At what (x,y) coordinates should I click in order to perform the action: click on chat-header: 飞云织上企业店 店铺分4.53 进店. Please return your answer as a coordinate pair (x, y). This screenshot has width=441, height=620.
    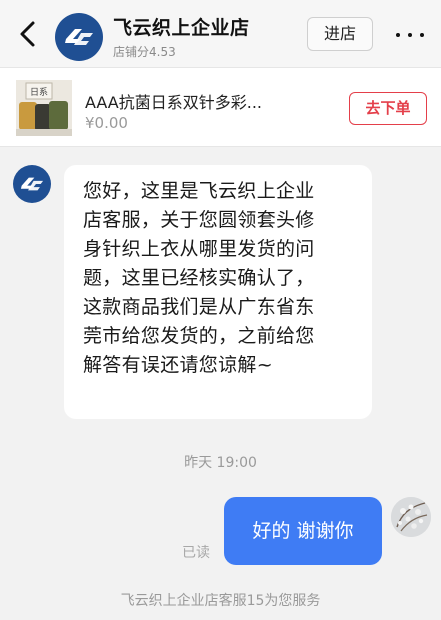
    Looking at the image, I should click on (220, 33).